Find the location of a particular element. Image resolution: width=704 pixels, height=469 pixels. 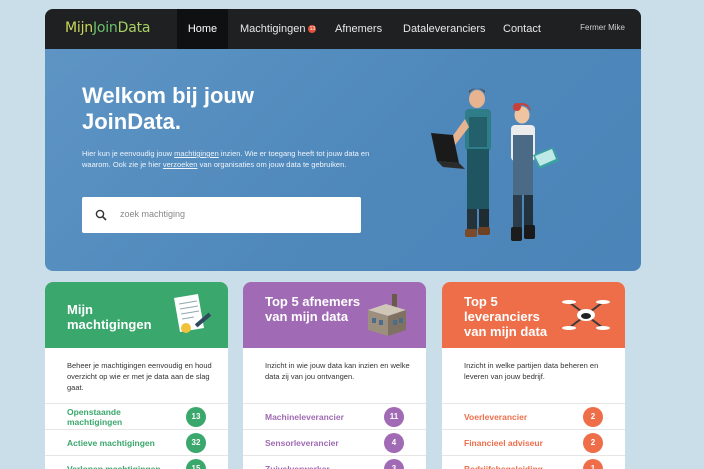

farmers-illustration-icon is located at coordinates (495, 164).